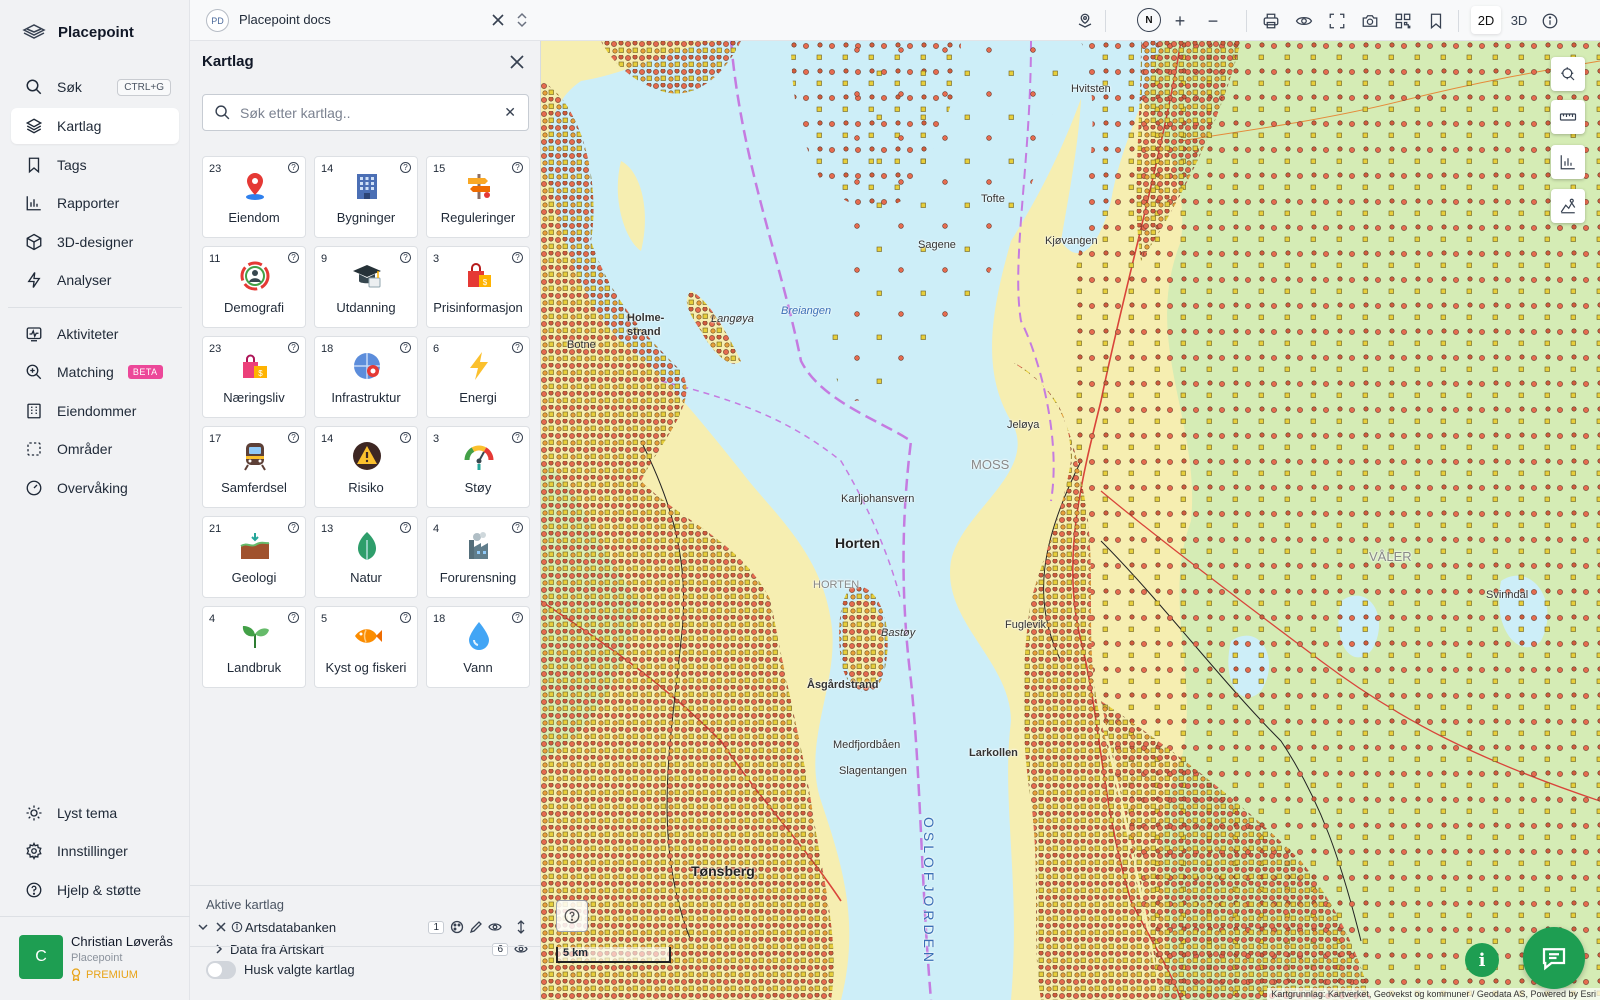 The width and height of the screenshot is (1600, 1000). I want to click on category-card-stoy: 3 ? Støy, so click(478, 467).